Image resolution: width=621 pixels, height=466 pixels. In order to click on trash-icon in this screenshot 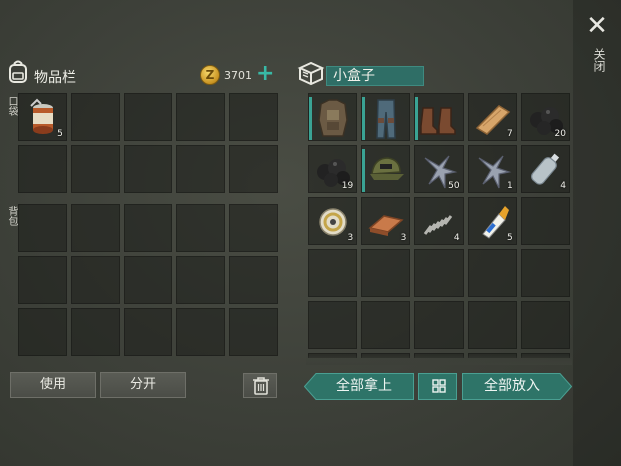, I will do `click(261, 386)`.